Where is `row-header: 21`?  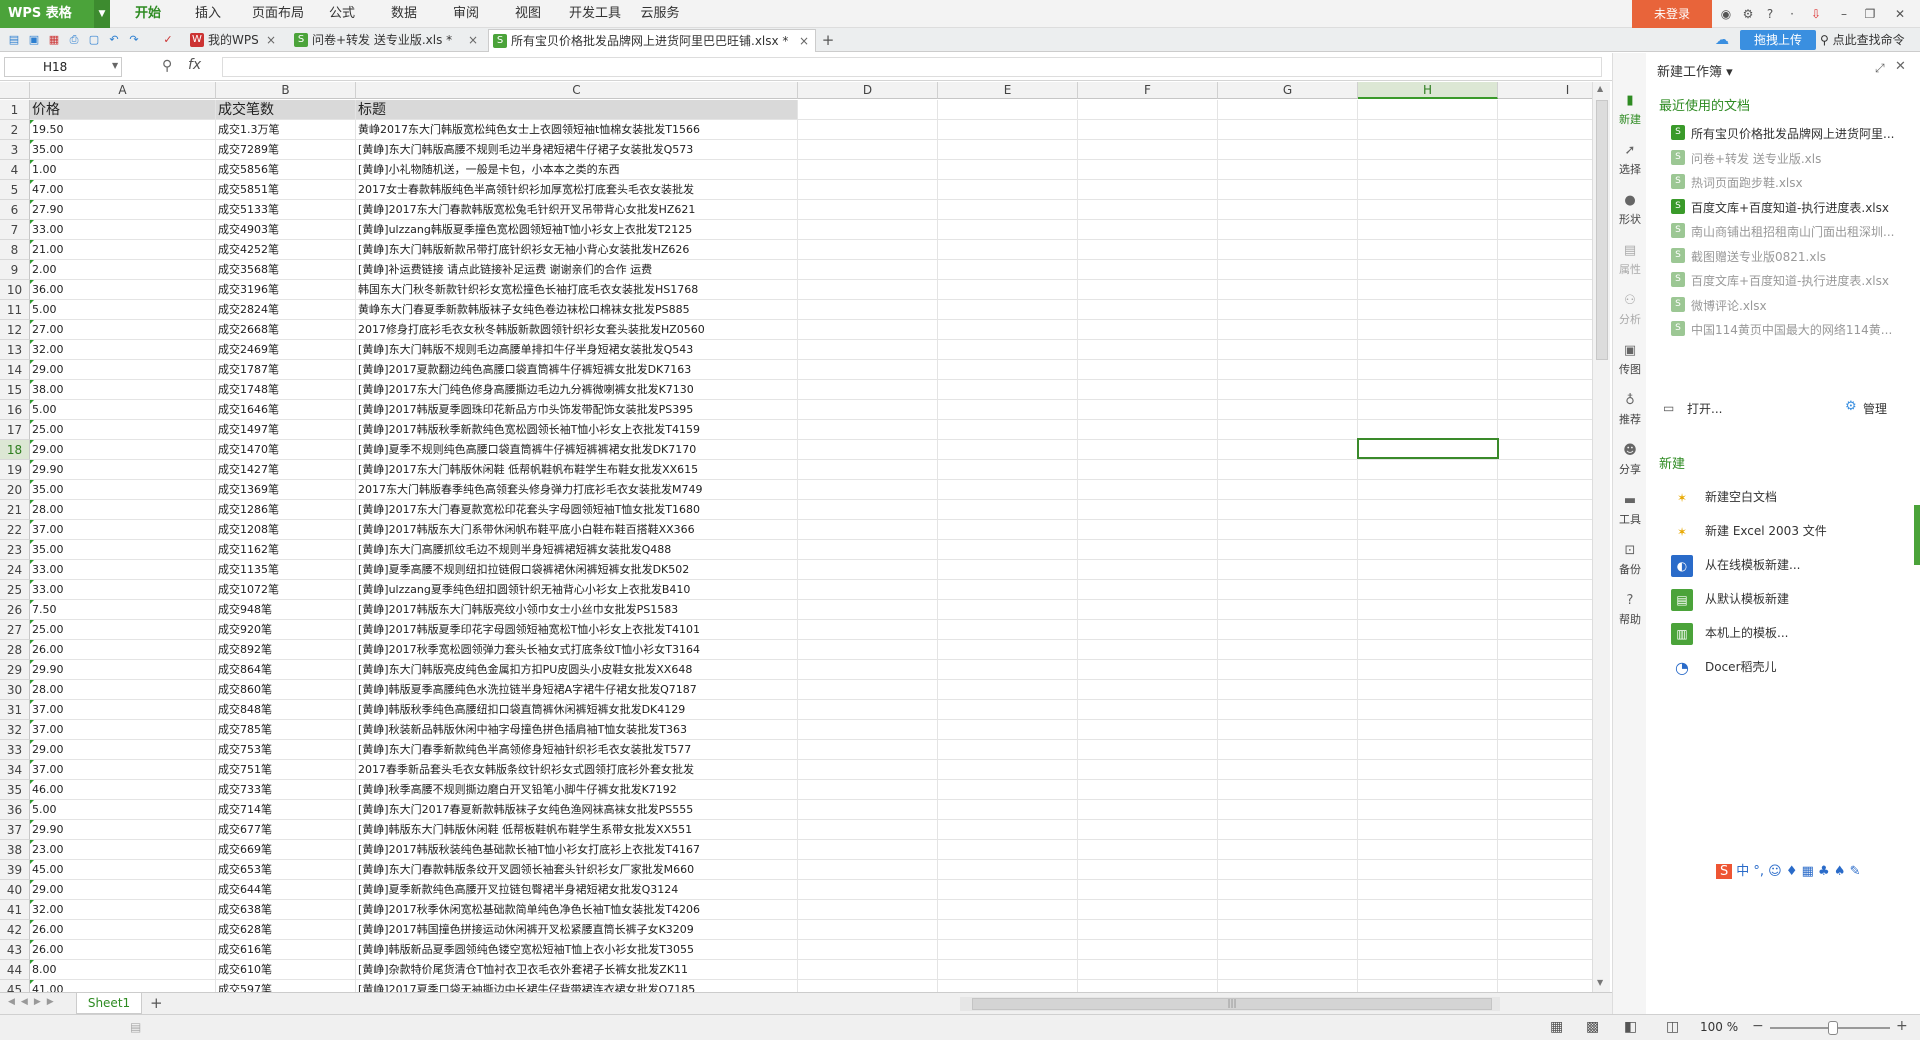 row-header: 21 is located at coordinates (15, 510).